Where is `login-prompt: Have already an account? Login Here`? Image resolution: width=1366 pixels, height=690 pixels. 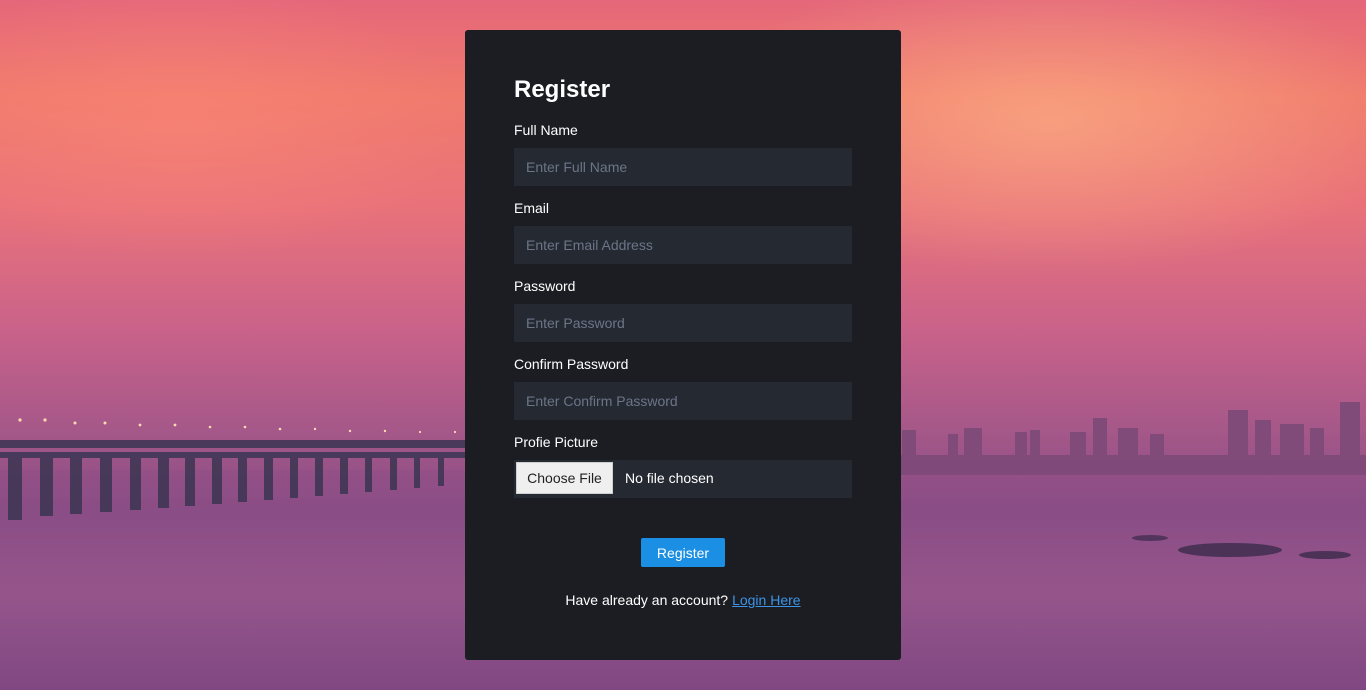 login-prompt: Have already an account? Login Here is located at coordinates (683, 600).